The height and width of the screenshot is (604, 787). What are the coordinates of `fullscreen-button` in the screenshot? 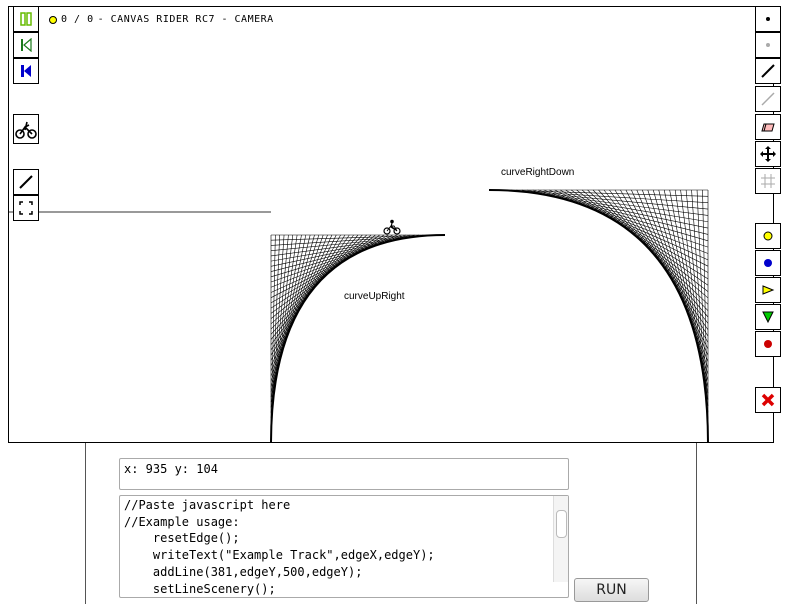 It's located at (26, 208).